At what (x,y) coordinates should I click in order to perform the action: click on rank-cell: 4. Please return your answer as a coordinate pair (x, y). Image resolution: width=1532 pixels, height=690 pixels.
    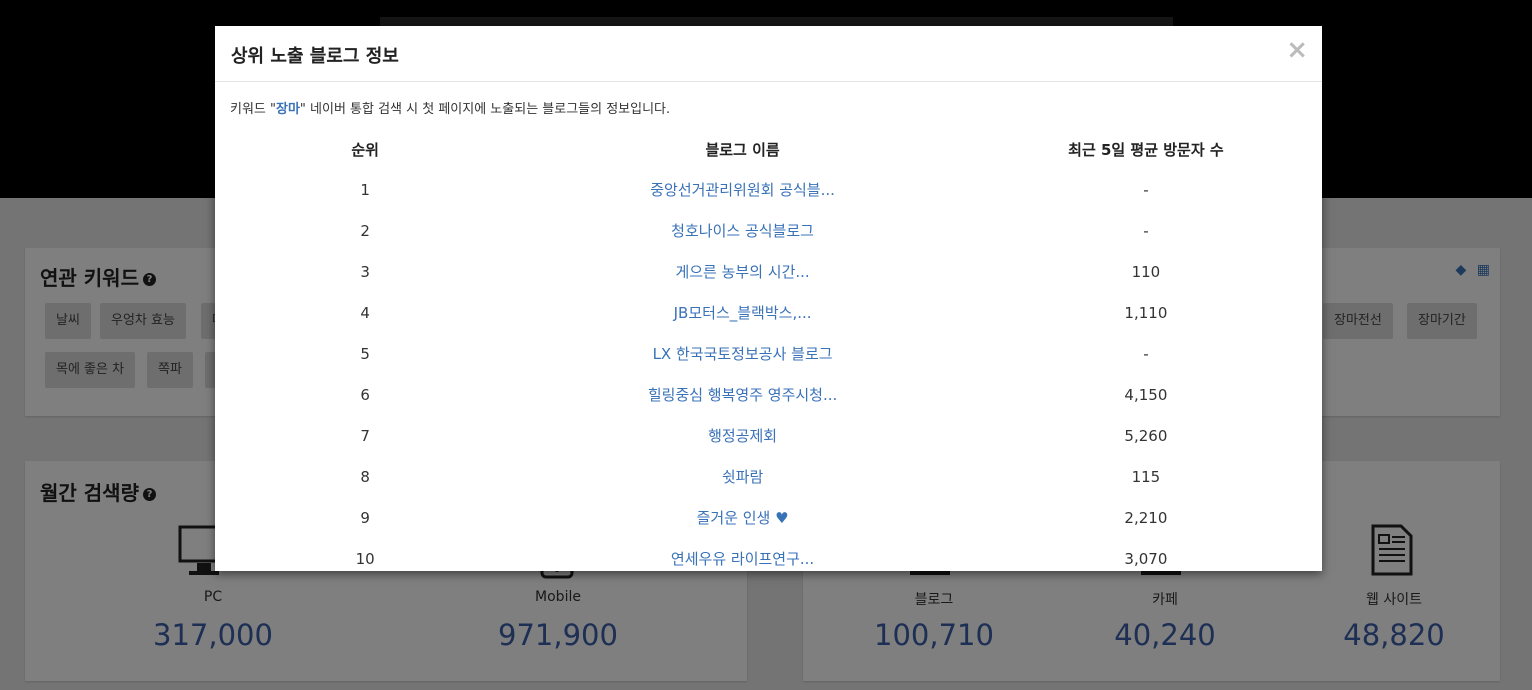
    Looking at the image, I should click on (365, 312).